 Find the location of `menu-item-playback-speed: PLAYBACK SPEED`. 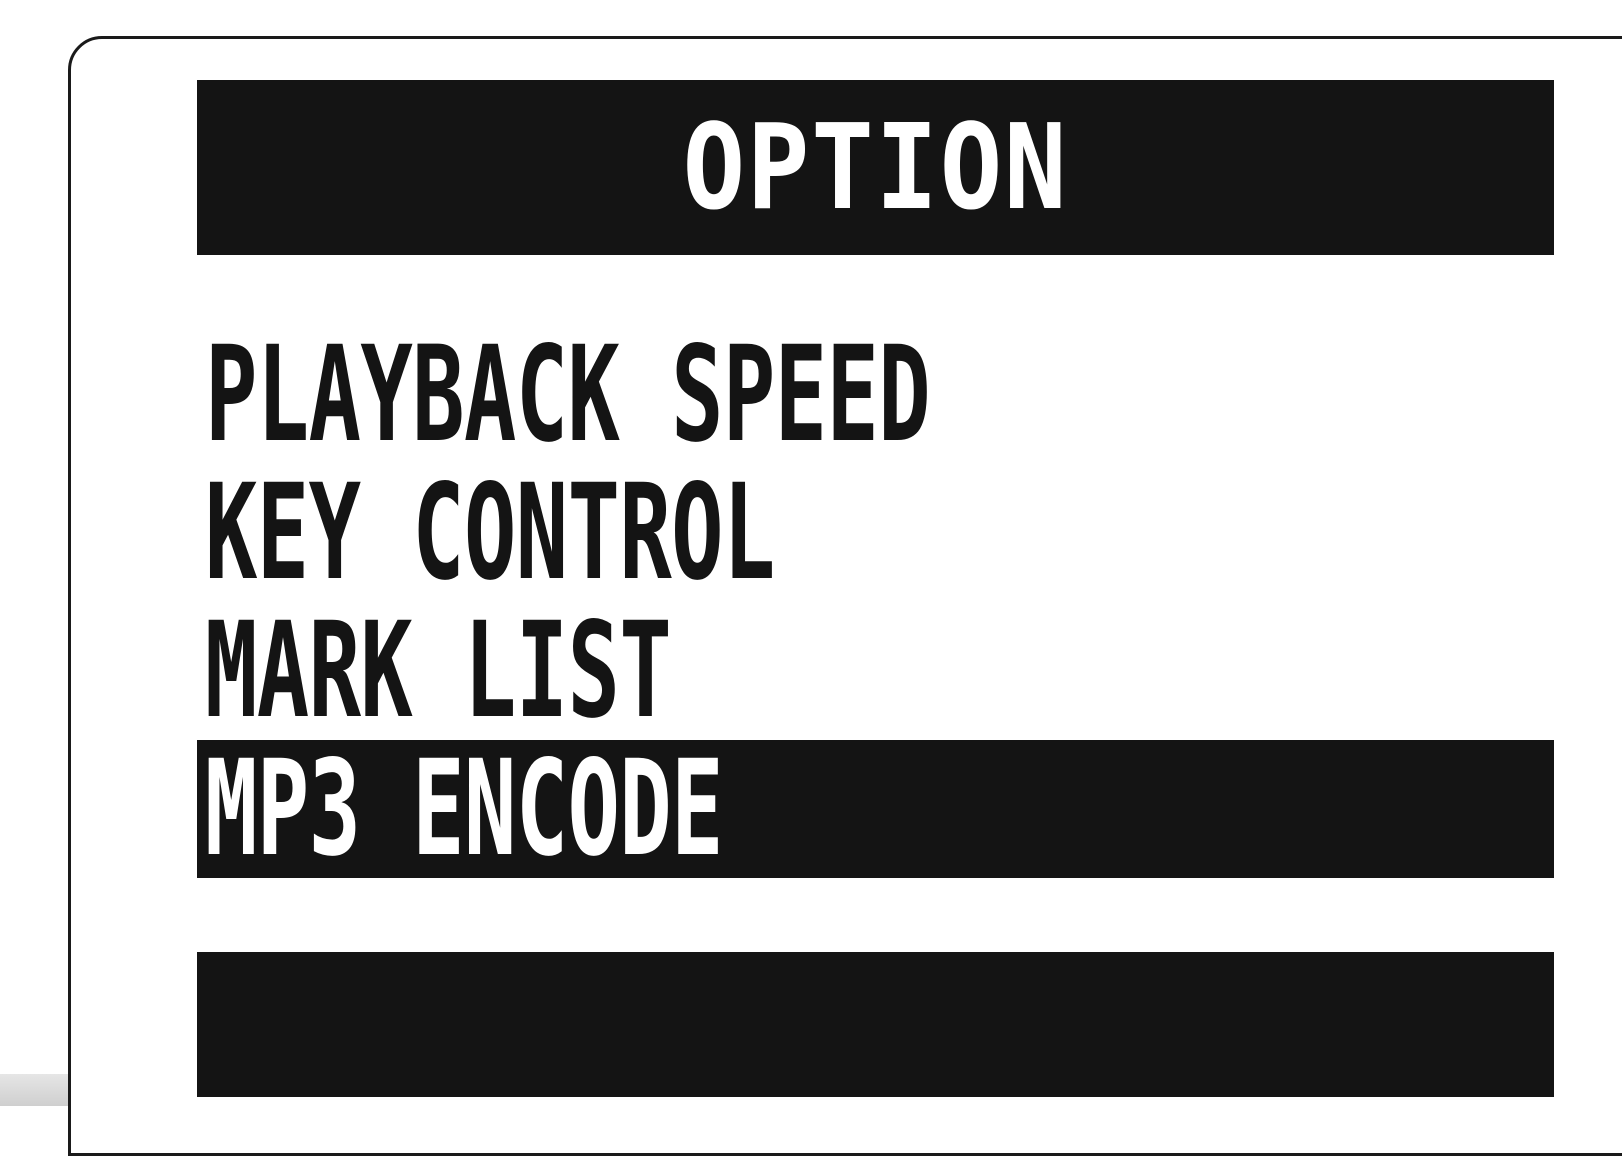

menu-item-playback-speed: PLAYBACK SPEED is located at coordinates (875, 395).